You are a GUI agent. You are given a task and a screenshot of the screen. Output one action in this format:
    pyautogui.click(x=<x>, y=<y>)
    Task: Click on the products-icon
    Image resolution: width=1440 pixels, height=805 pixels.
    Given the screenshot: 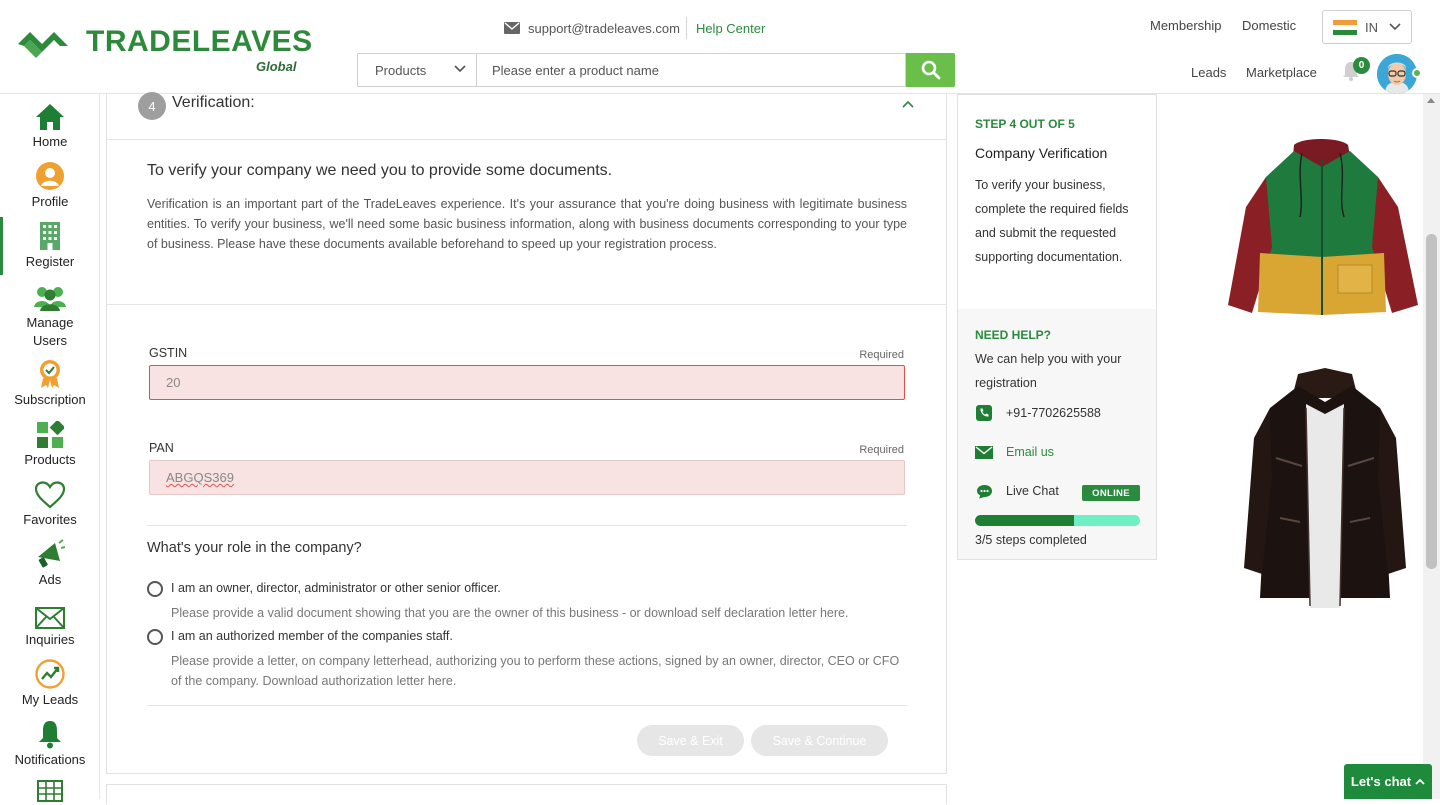 What is the action you would take?
    pyautogui.click(x=50, y=434)
    